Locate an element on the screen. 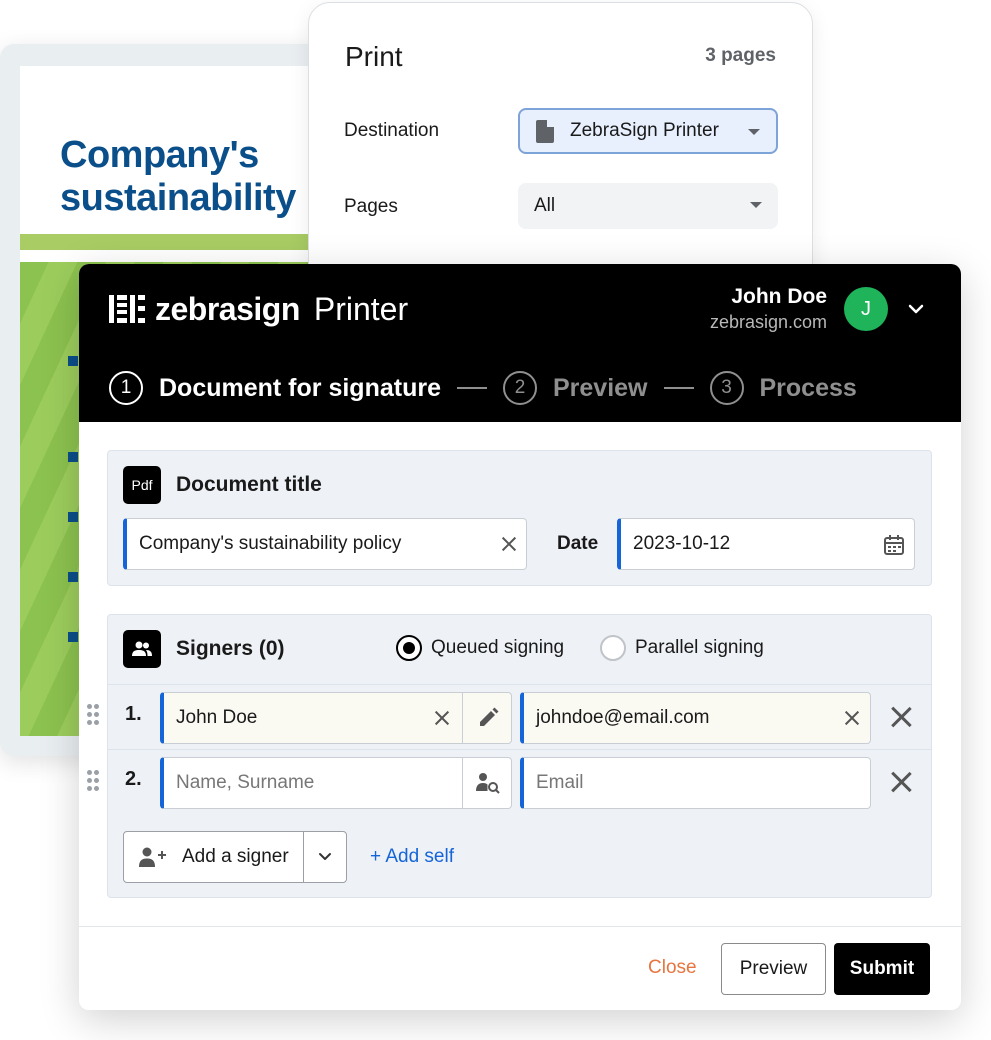  calendar-icon is located at coordinates (894, 545).